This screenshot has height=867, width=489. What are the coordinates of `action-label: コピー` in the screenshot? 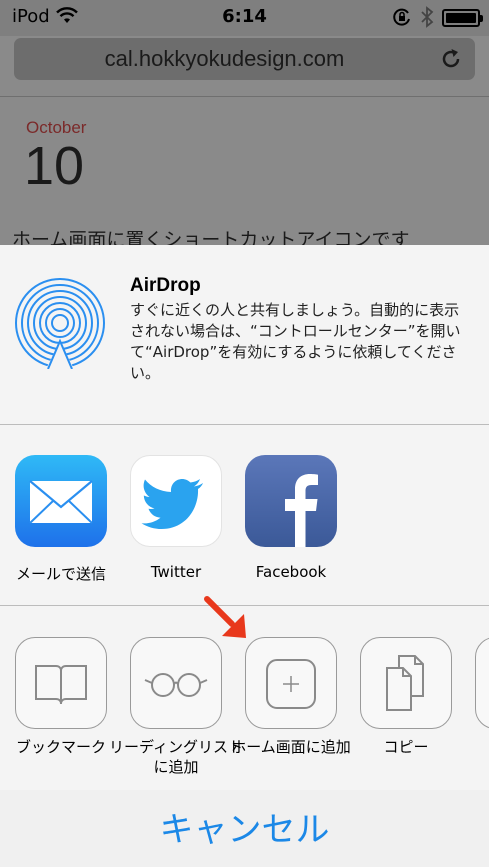 It's located at (406, 747).